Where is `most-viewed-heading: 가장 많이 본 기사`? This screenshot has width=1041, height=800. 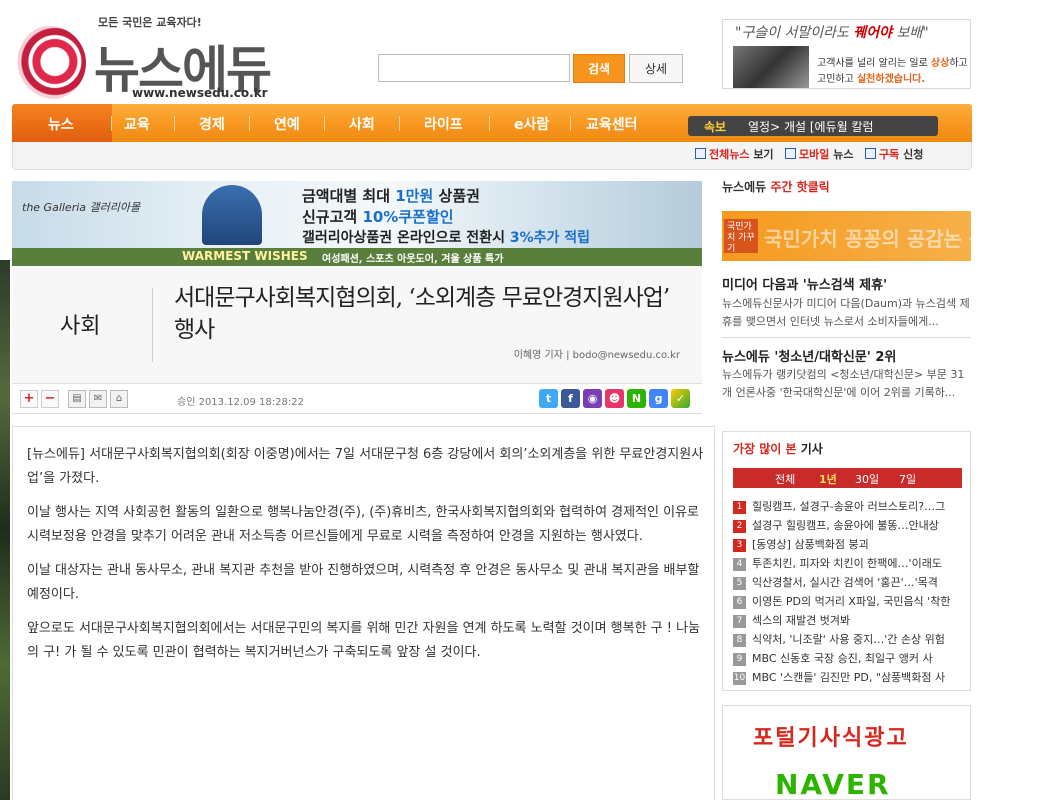
most-viewed-heading: 가장 많이 본 기사 is located at coordinates (778, 449).